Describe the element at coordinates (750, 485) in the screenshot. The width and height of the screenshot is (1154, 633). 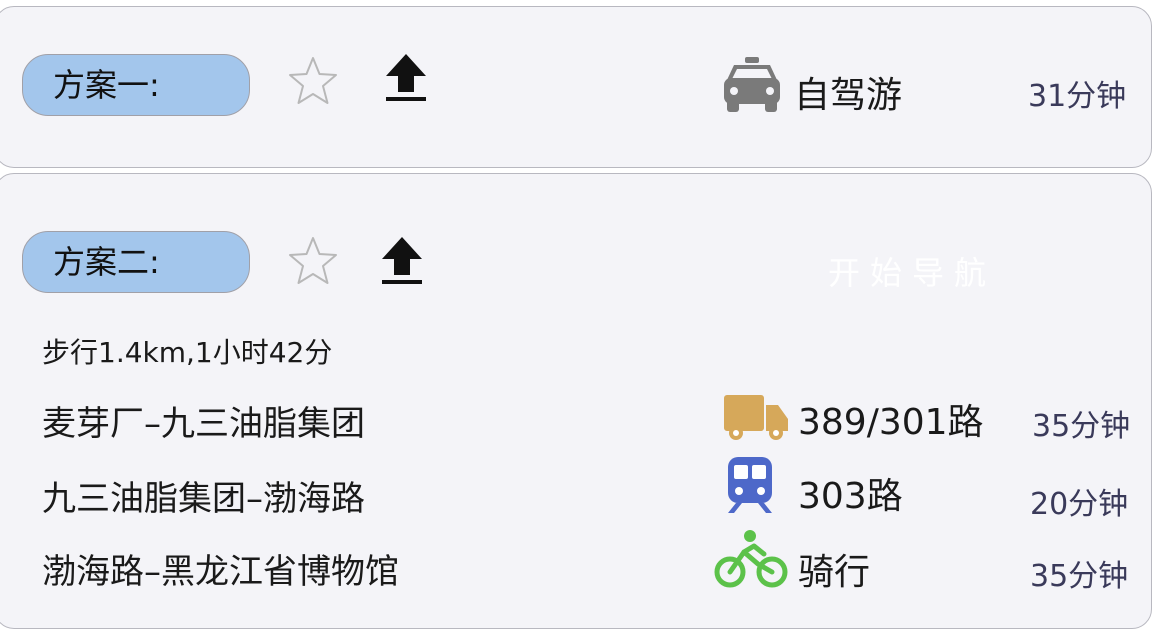
I see `train-icon` at that location.